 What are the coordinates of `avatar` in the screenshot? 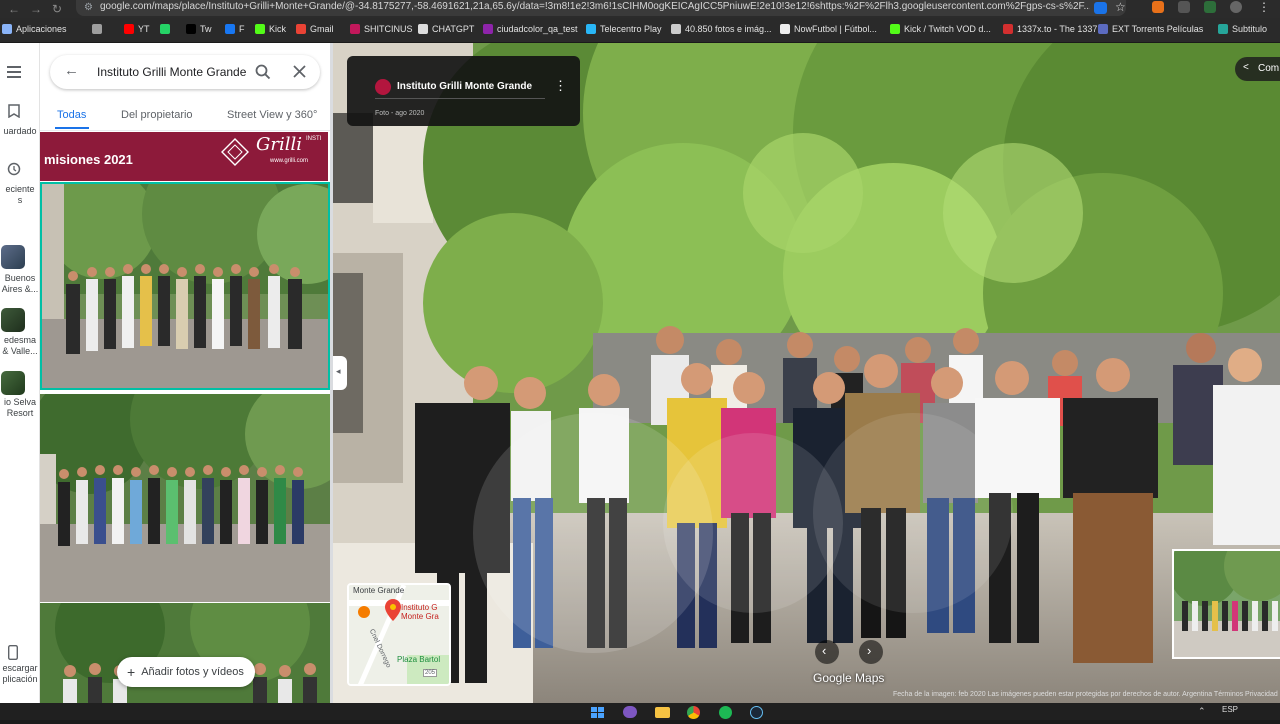 It's located at (1236, 7).